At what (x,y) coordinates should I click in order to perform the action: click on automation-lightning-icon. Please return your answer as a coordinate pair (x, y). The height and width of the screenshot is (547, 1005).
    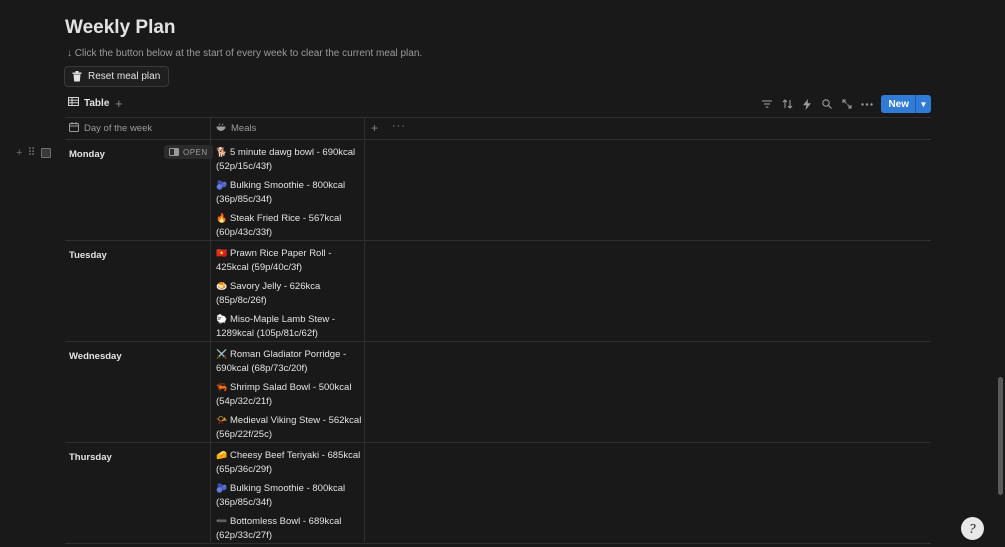
    Looking at the image, I should click on (807, 104).